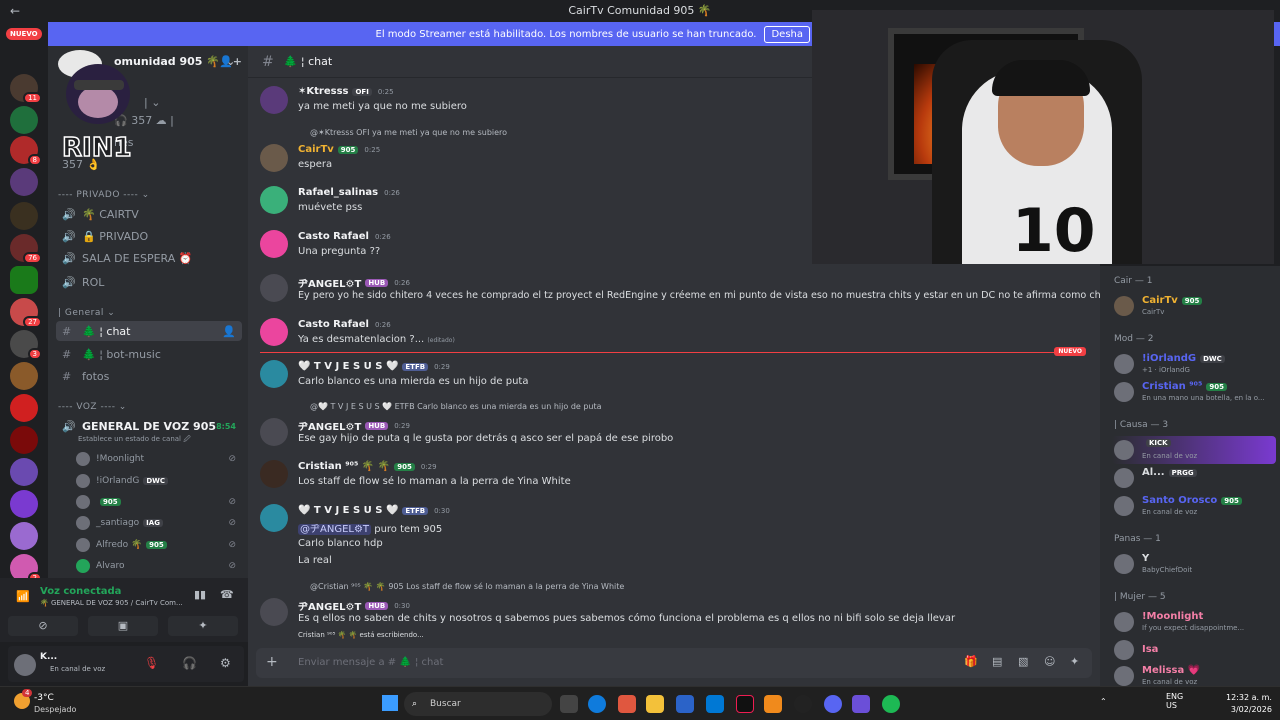 The width and height of the screenshot is (1280, 720). I want to click on task-view-icon, so click(569, 704).